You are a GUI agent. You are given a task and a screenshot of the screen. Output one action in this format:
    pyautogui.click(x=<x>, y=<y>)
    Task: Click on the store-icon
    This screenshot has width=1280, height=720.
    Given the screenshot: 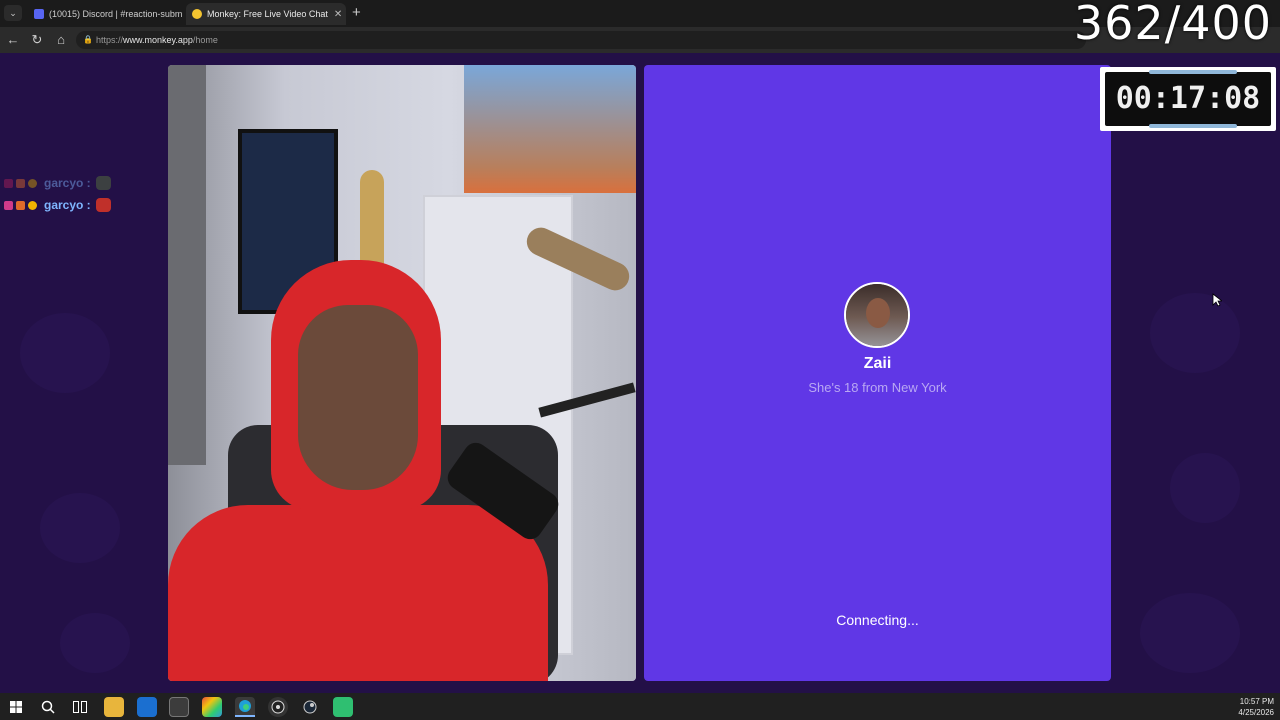 What is the action you would take?
    pyautogui.click(x=179, y=707)
    